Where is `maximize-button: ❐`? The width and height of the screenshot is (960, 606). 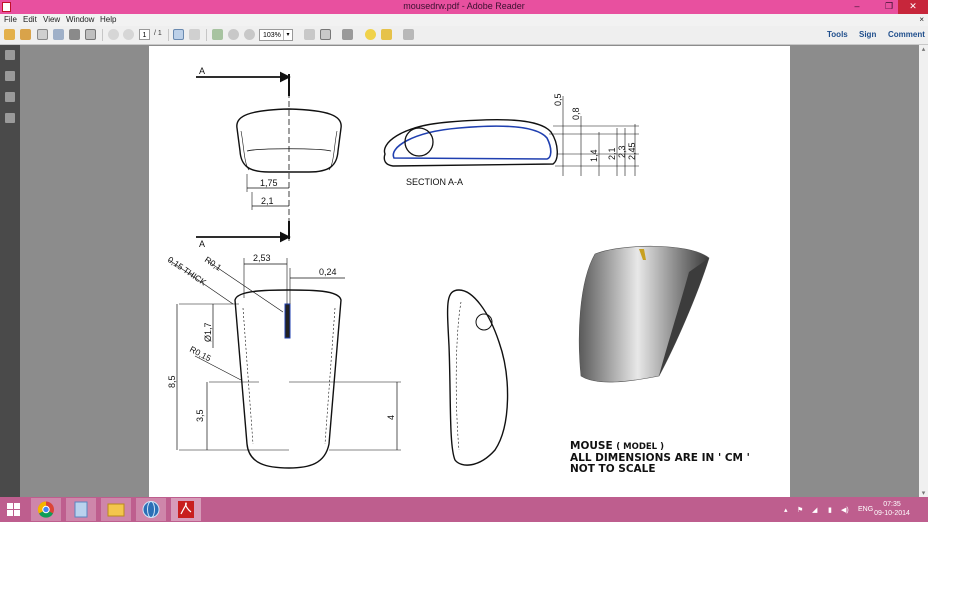
maximize-button: ❐ is located at coordinates (889, 7).